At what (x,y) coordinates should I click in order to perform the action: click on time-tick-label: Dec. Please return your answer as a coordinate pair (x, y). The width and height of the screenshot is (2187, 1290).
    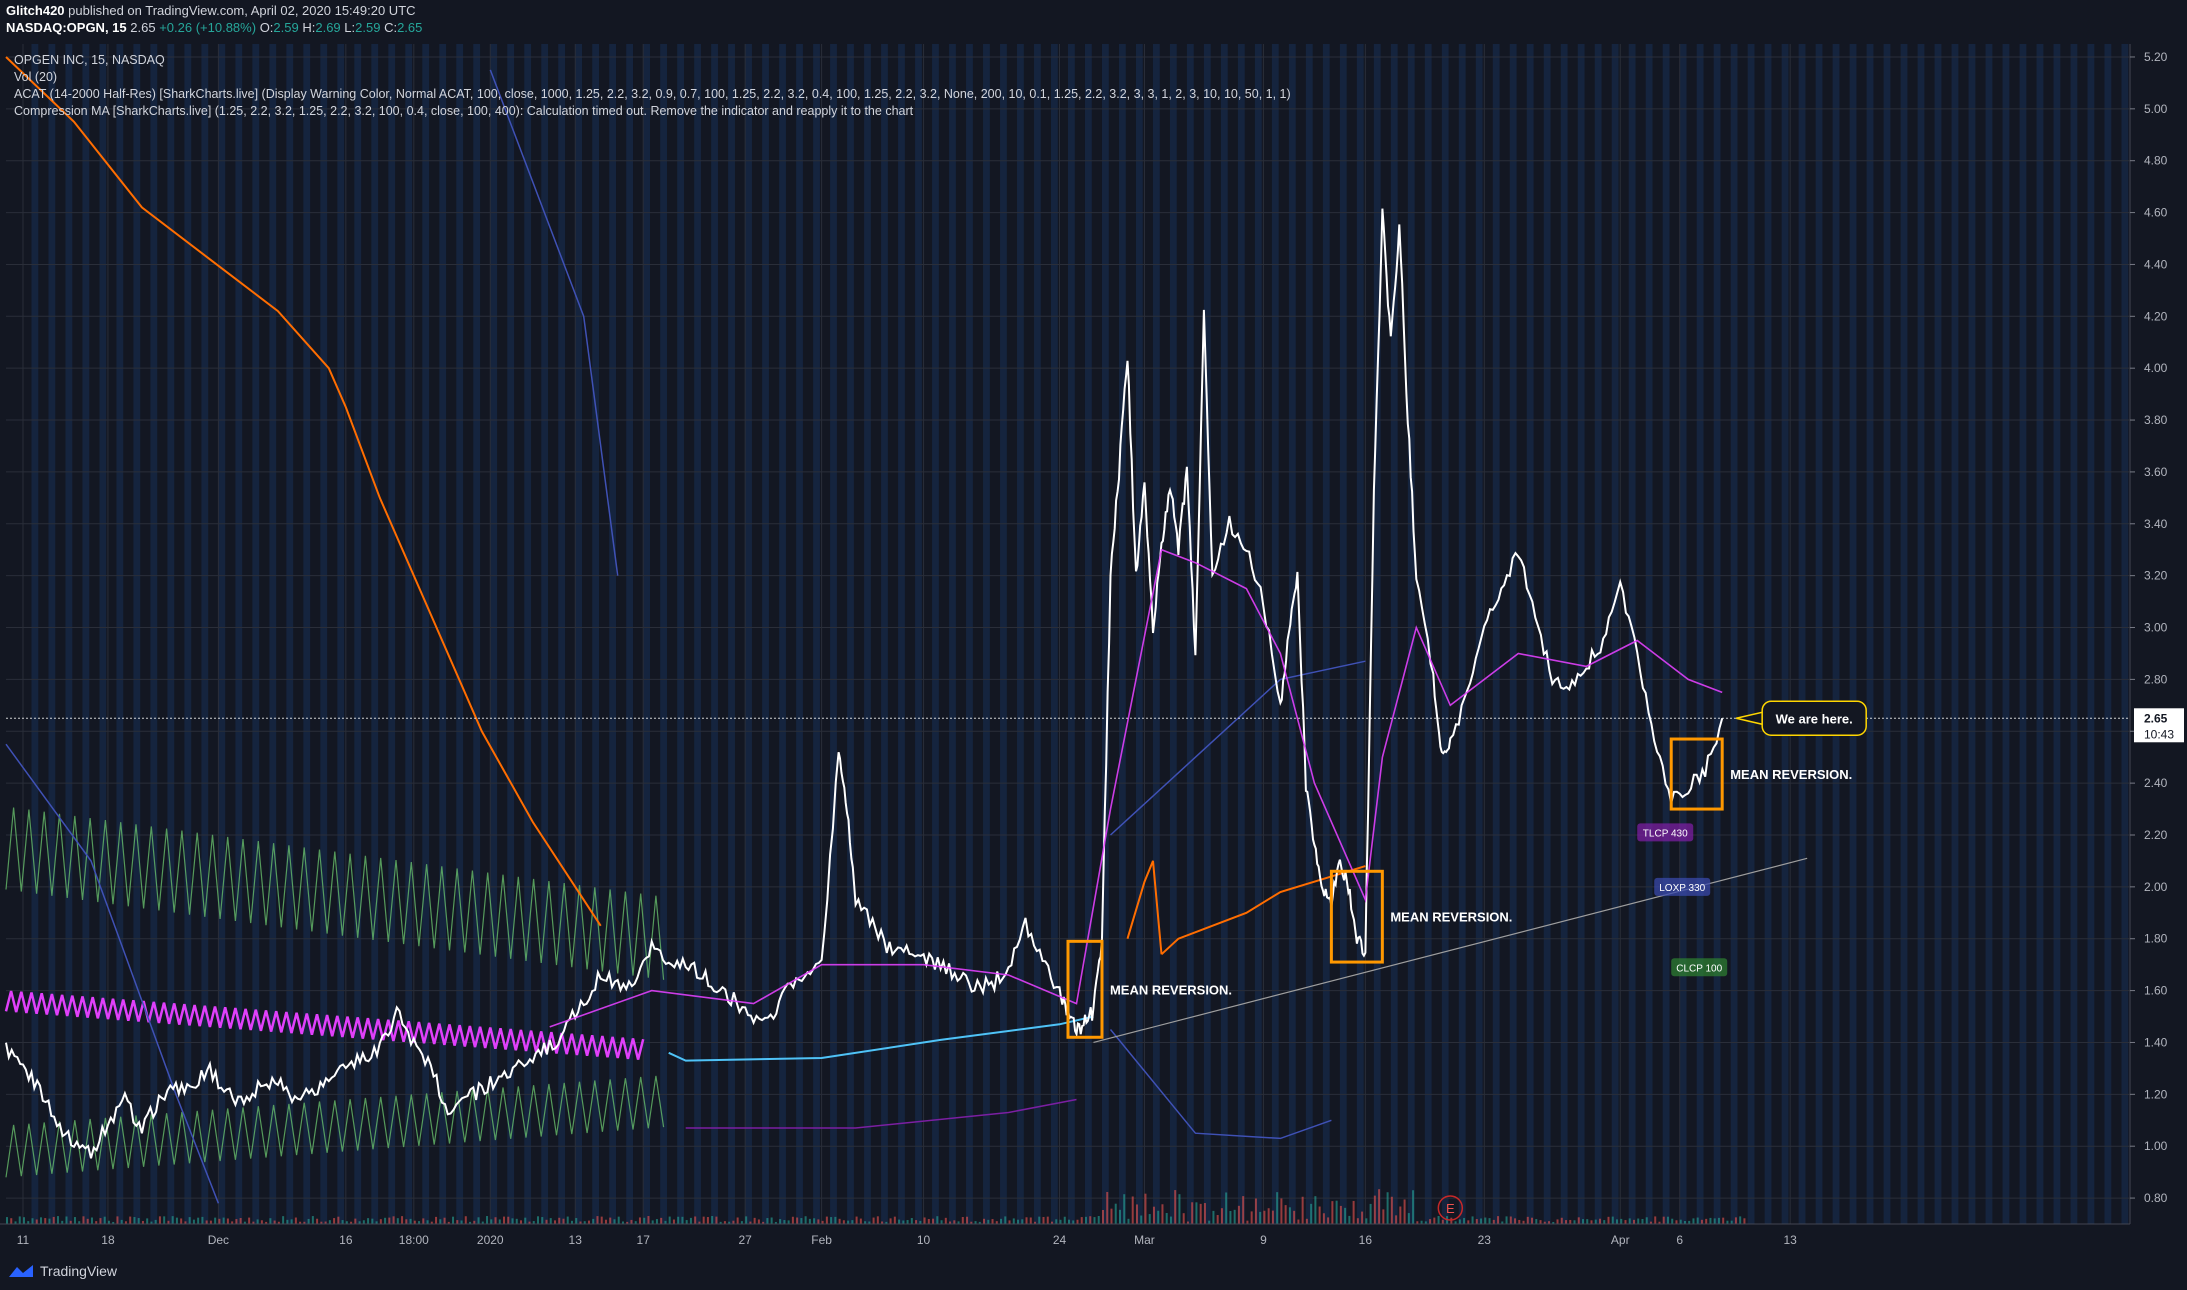
    Looking at the image, I should click on (218, 1240).